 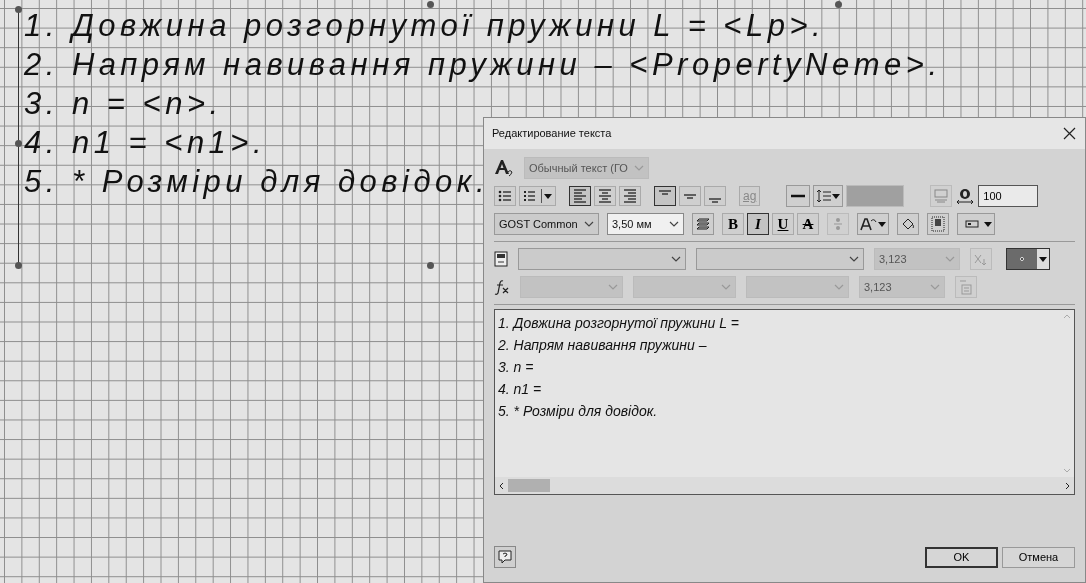 What do you see at coordinates (966, 287) in the screenshot?
I see `document-icon` at bounding box center [966, 287].